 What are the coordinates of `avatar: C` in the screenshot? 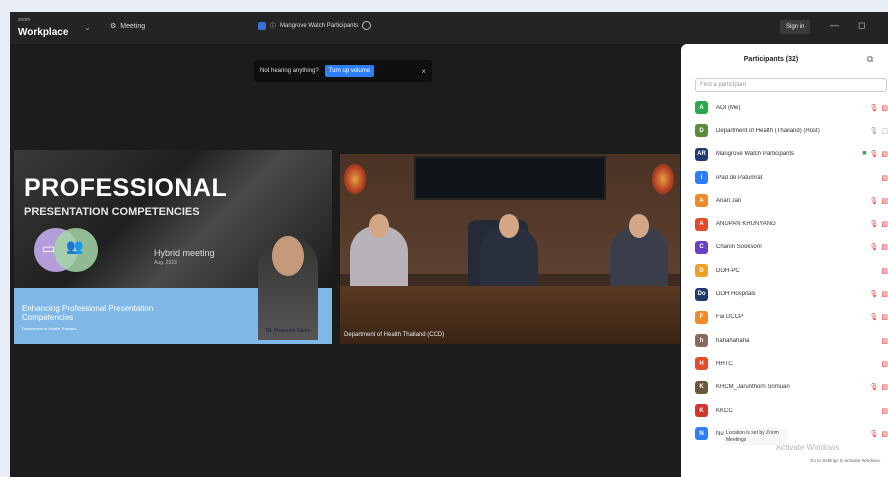 It's located at (701, 247).